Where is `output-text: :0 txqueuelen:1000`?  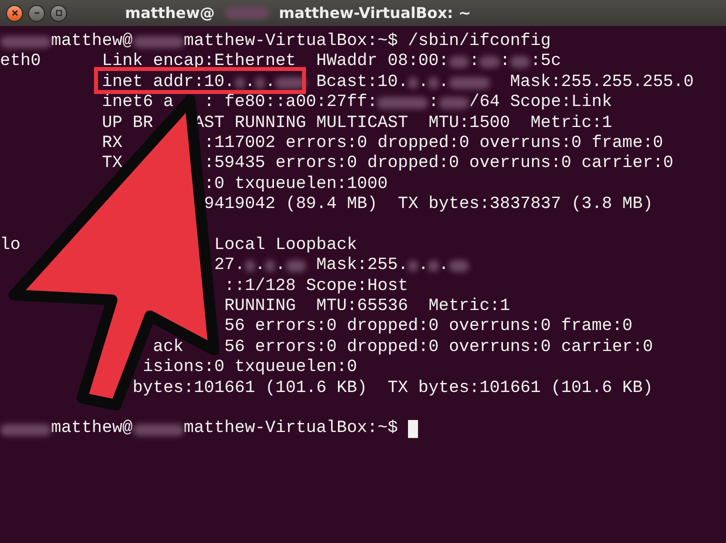 output-text: :0 txqueuelen:1000 is located at coordinates (296, 185).